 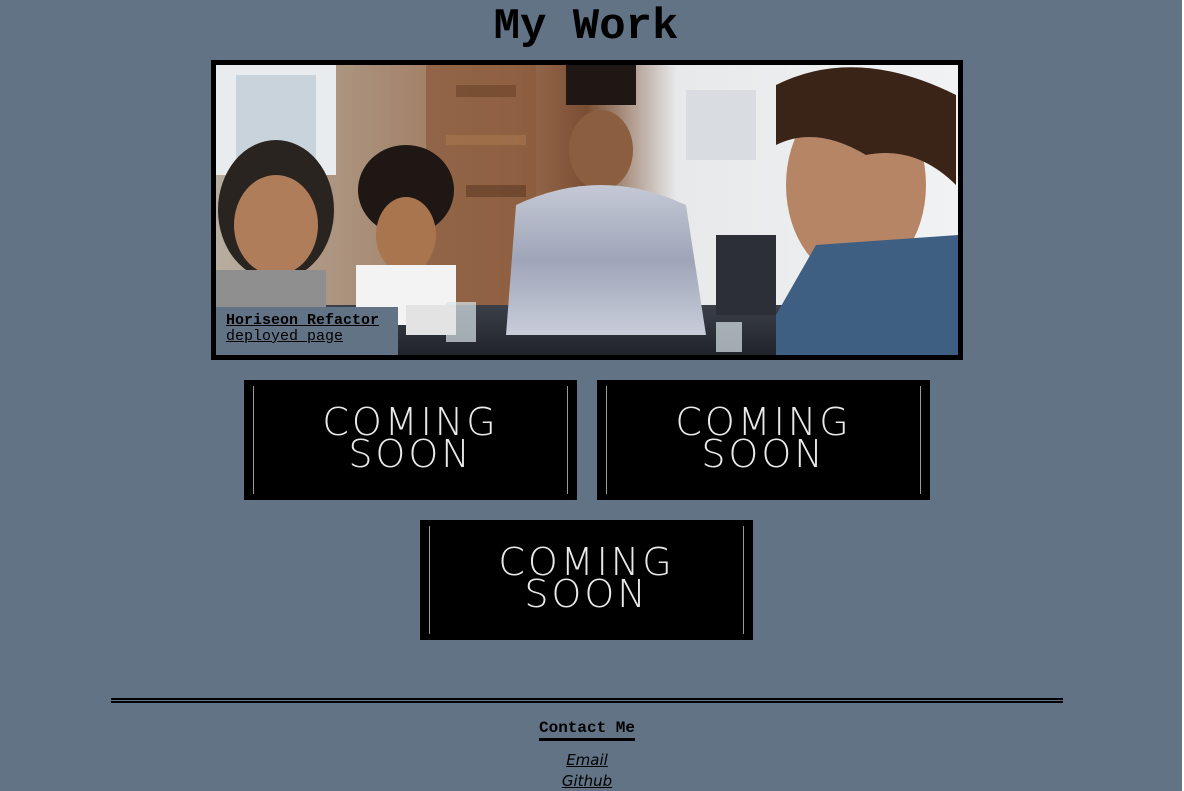 I want to click on email-link: Email, so click(x=587, y=760).